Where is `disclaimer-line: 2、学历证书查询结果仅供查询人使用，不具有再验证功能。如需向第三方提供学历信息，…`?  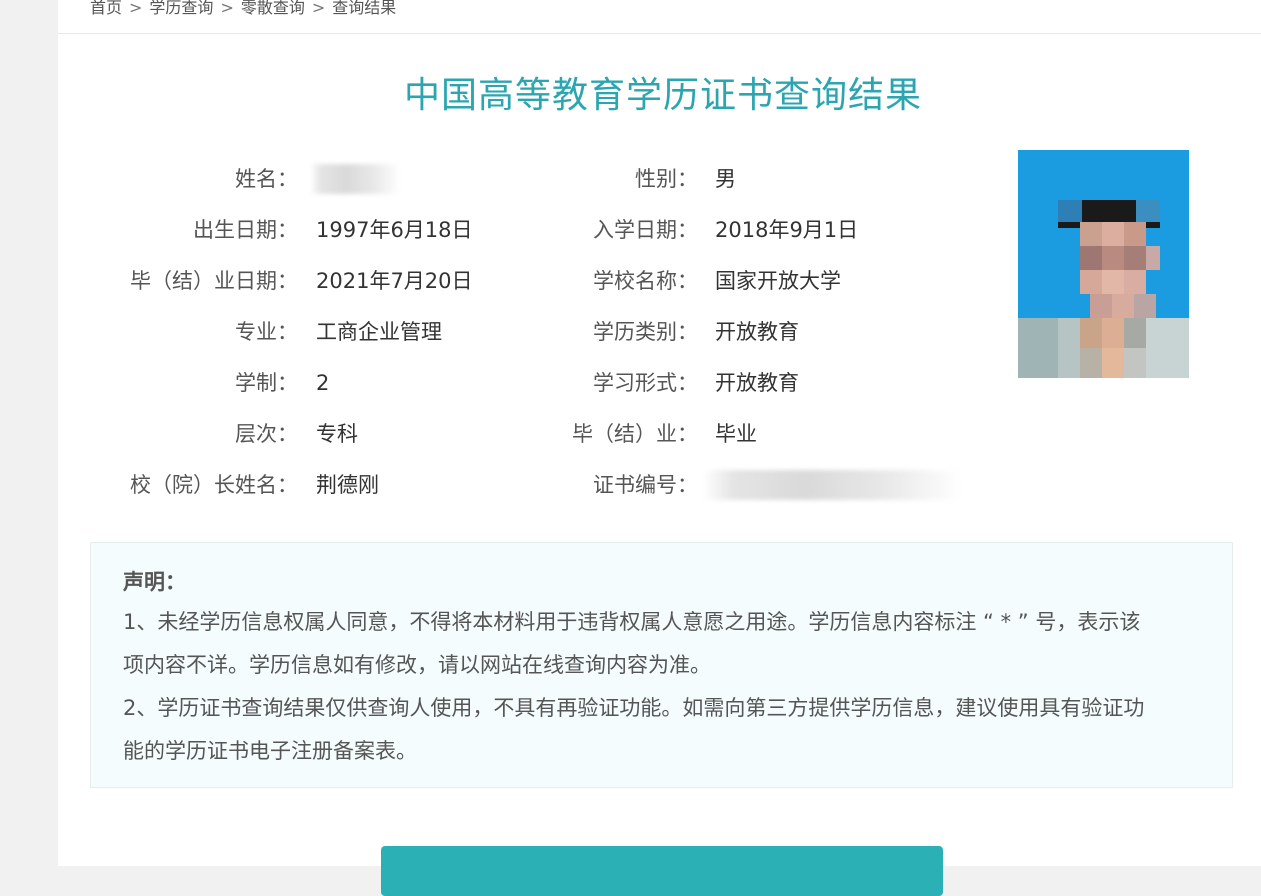 disclaimer-line: 2、学历证书查询结果仅供查询人使用，不具有再验证功能。如需向第三方提供学历信息，… is located at coordinates (634, 708).